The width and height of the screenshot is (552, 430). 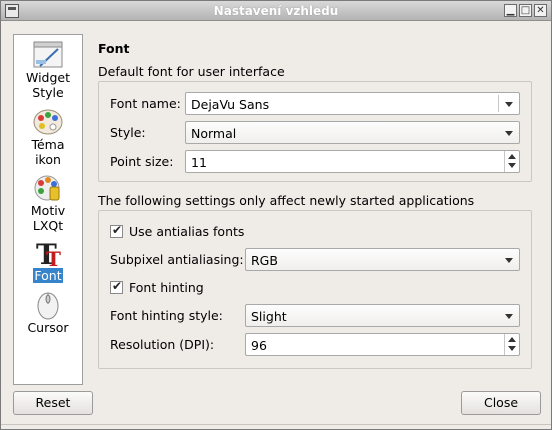 I want to click on point-size-spinbox: 11, so click(x=352, y=161).